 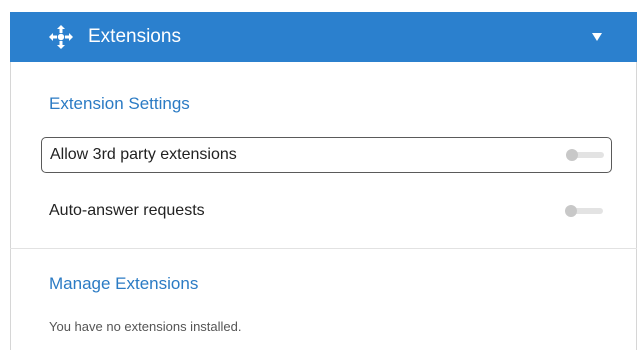 What do you see at coordinates (323, 37) in the screenshot?
I see `panel-header: Extensions` at bounding box center [323, 37].